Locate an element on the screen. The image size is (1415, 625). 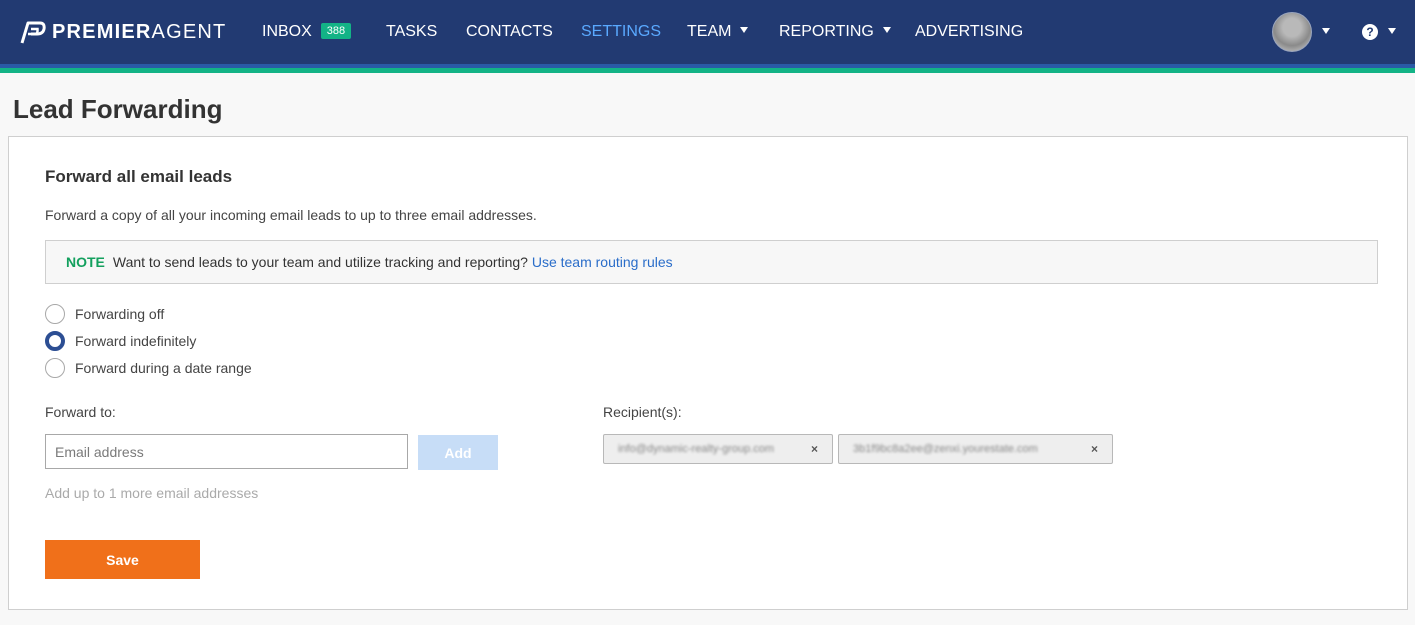
nav-tasks: TASKS is located at coordinates (411, 32).